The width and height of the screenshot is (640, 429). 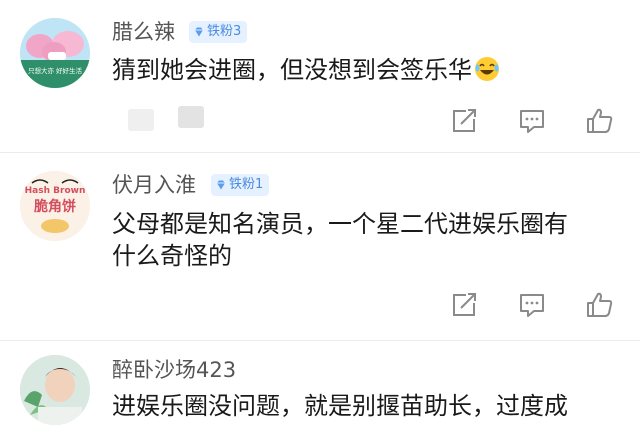 I want to click on laughing-tears-emoji, so click(x=487, y=69).